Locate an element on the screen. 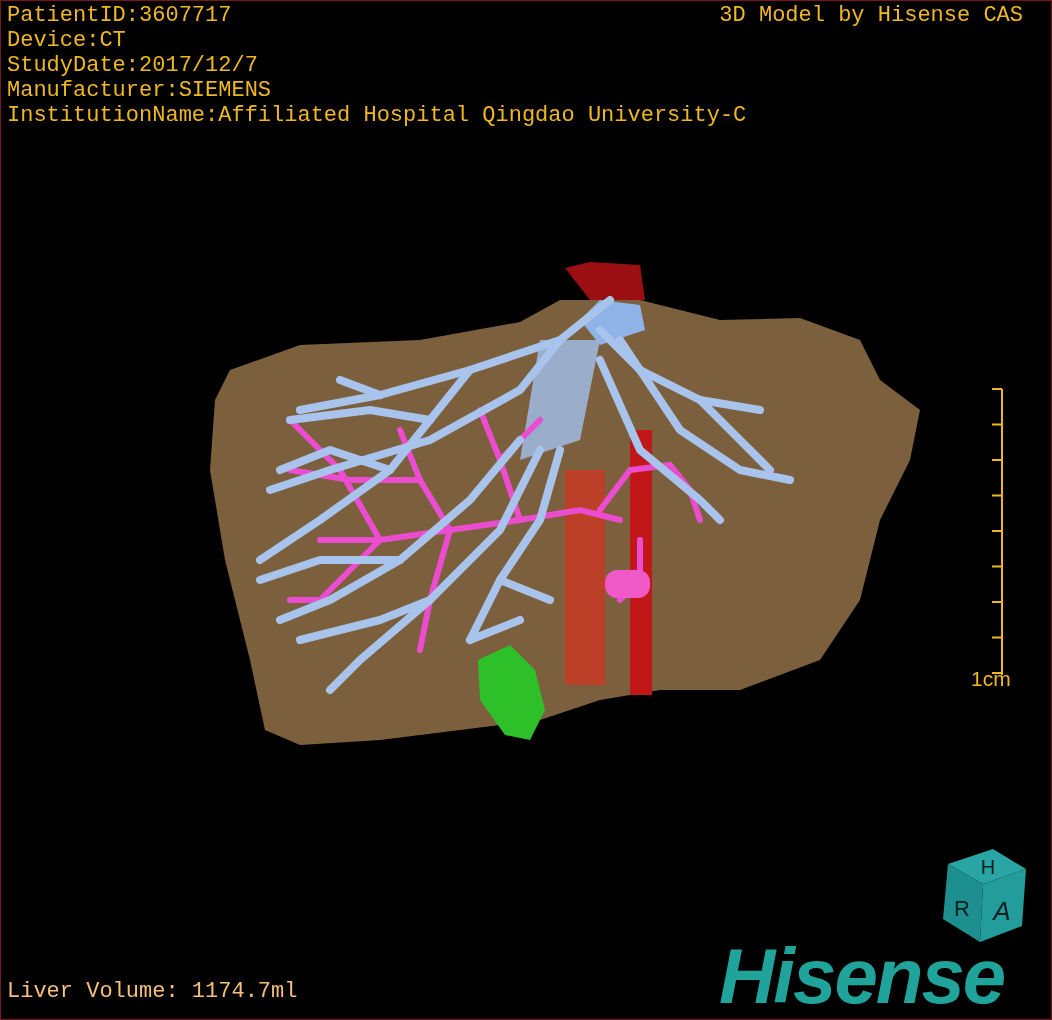  info-text: Manufacturer:SIEMENS is located at coordinates (139, 90).